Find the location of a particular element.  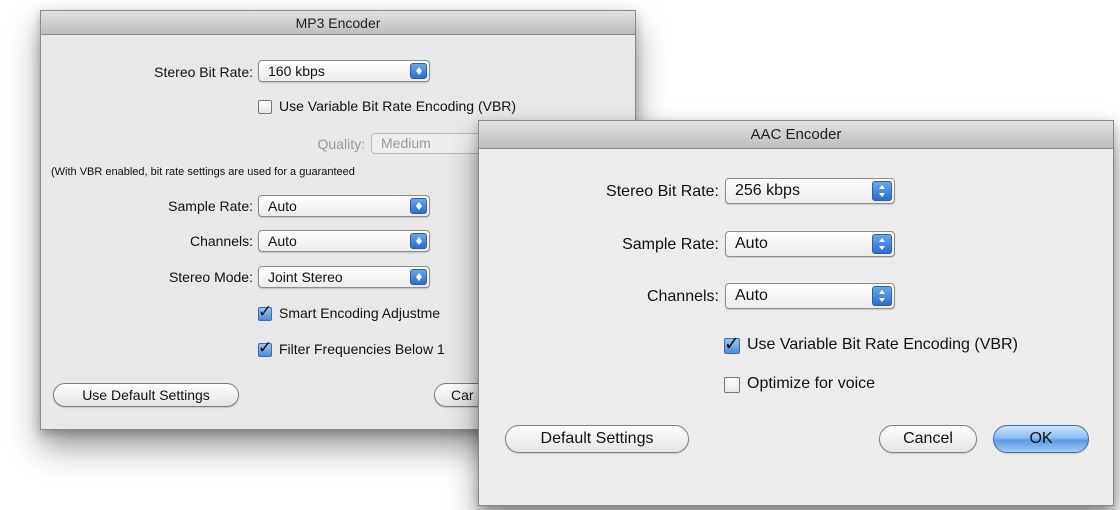

aac-default-settings-button: Default Settings is located at coordinates (597, 439).